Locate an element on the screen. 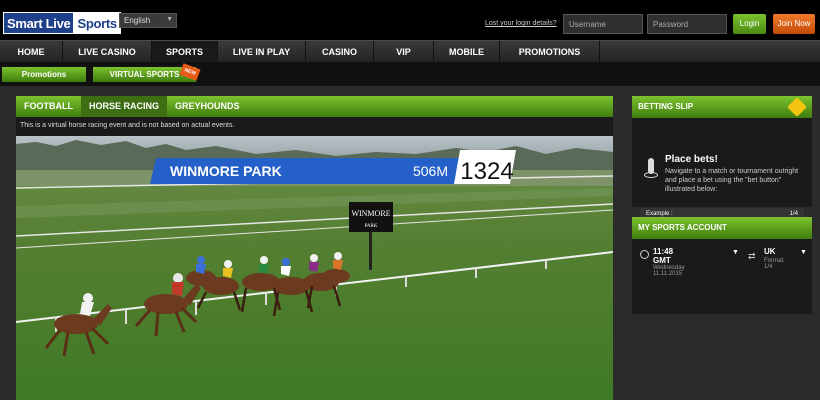 The width and height of the screenshot is (820, 400). time-display: 11:48 GMT Wednesday 11.11.2015 is located at coordinates (693, 262).